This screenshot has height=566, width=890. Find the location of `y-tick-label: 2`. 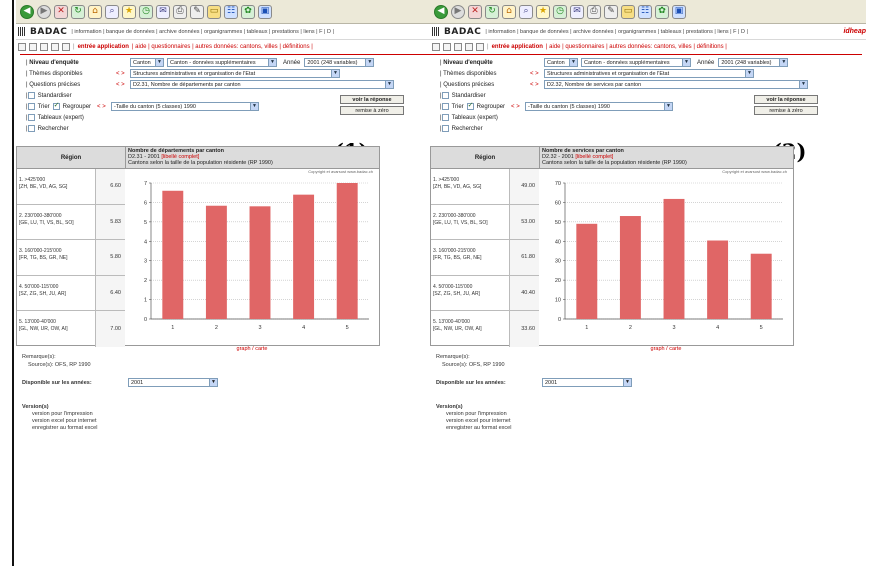

y-tick-label: 2 is located at coordinates (145, 281).